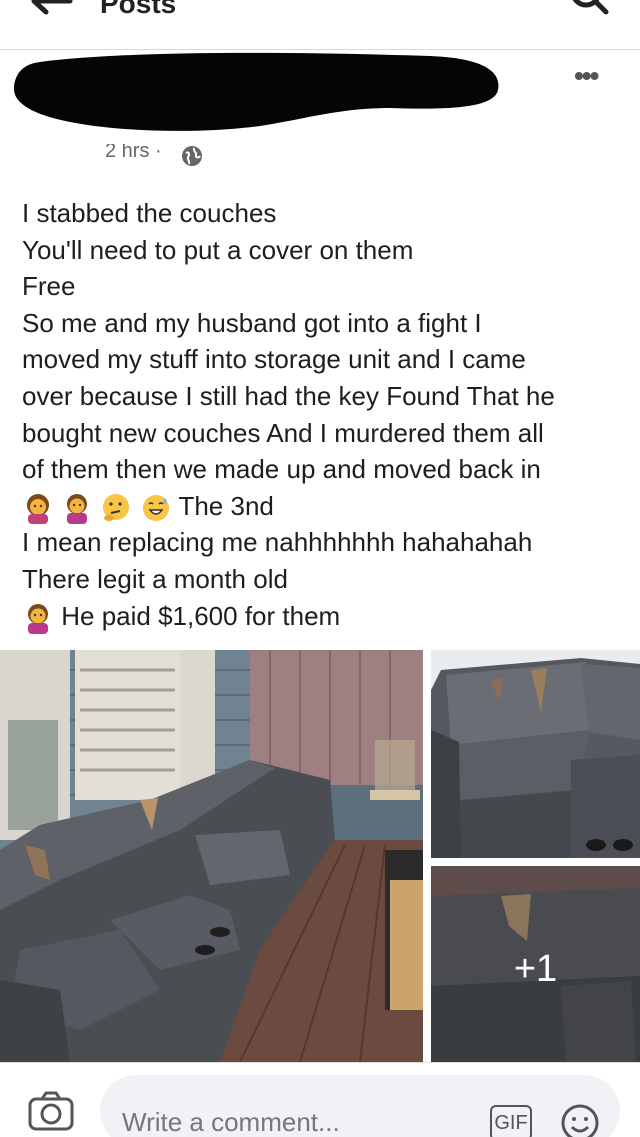  I want to click on redacted-name-block, so click(256, 91).